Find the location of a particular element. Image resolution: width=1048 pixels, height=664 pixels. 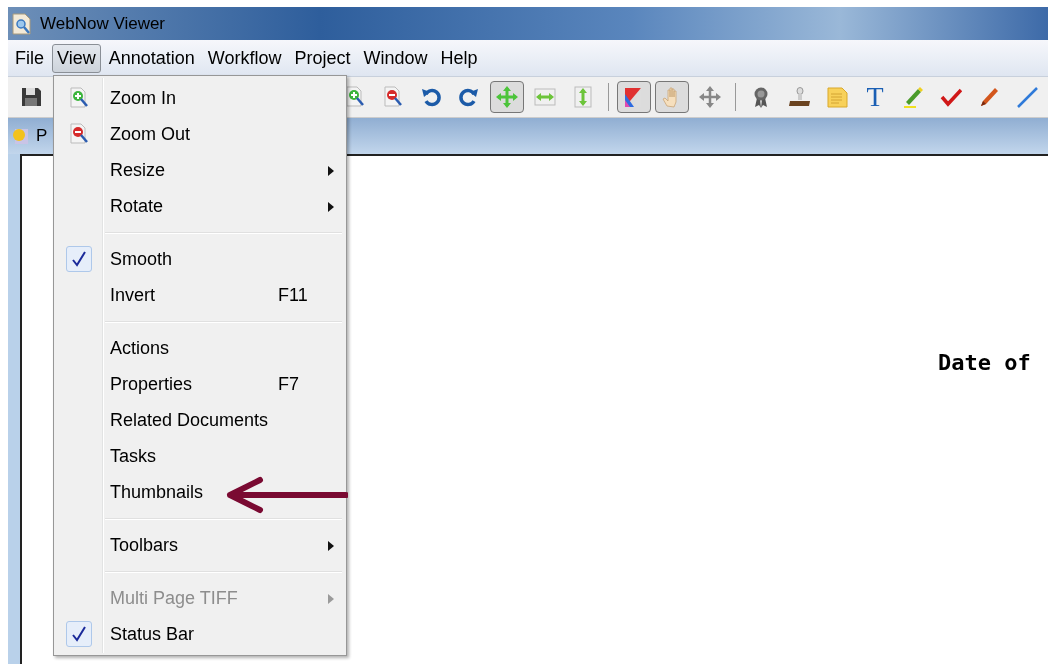

menu-item: File is located at coordinates (29, 58).